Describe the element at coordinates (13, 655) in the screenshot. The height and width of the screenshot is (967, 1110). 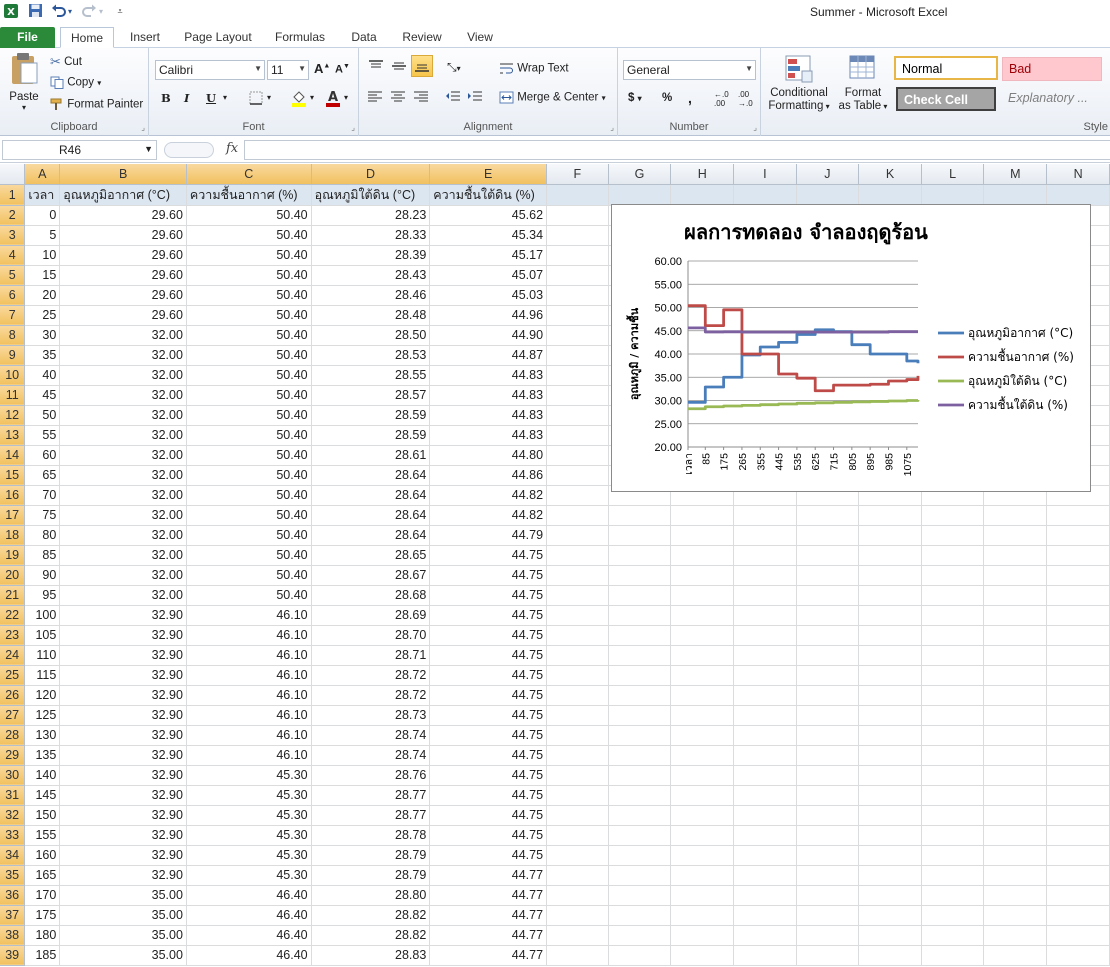
I see `row-header: 24` at that location.